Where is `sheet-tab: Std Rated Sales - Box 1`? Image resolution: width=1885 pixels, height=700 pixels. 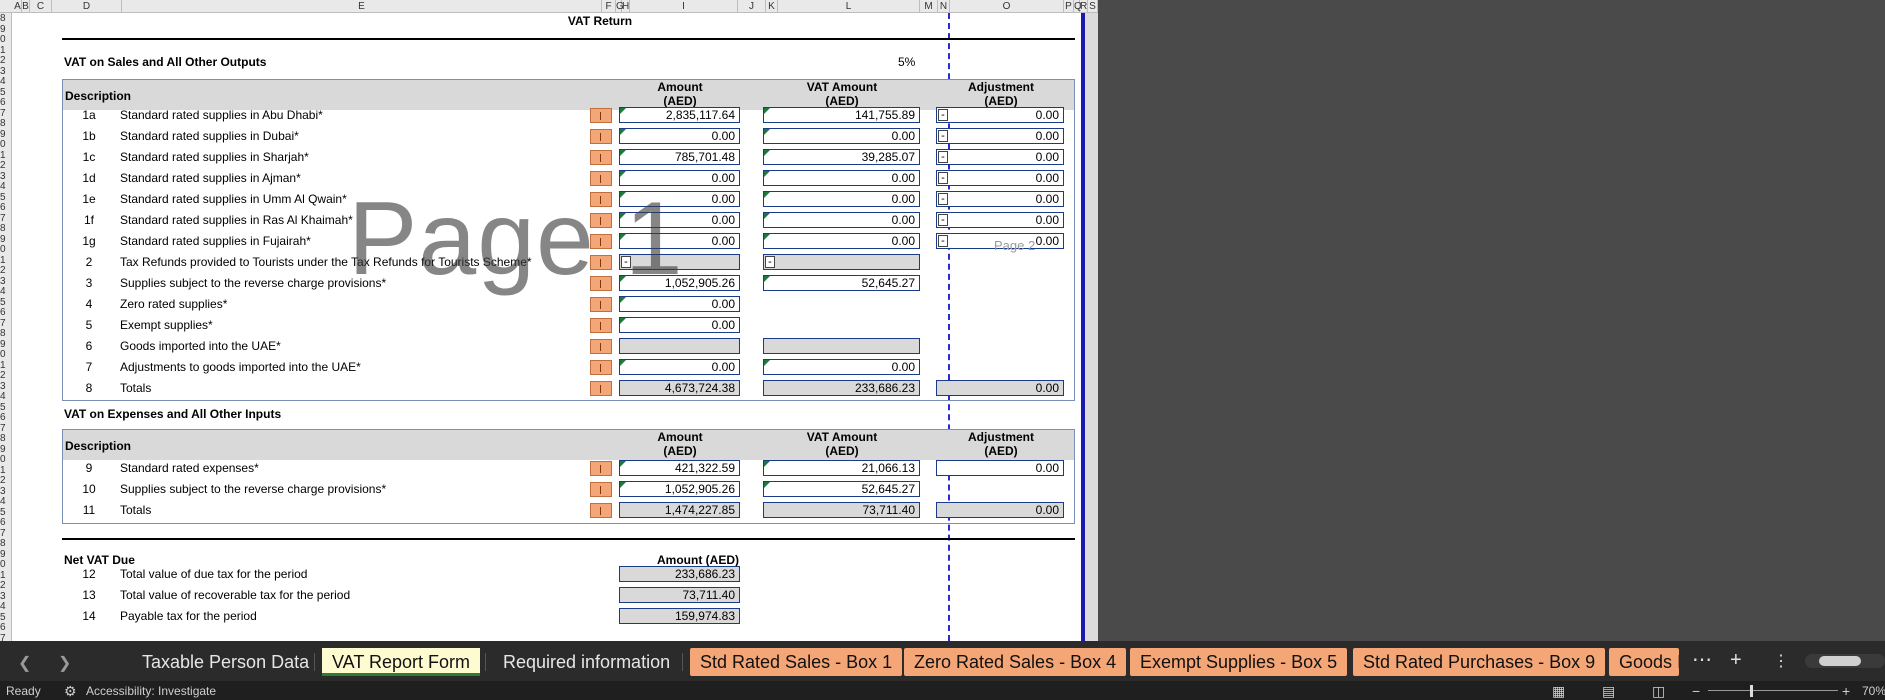
sheet-tab: Std Rated Sales - Box 1 is located at coordinates (796, 662).